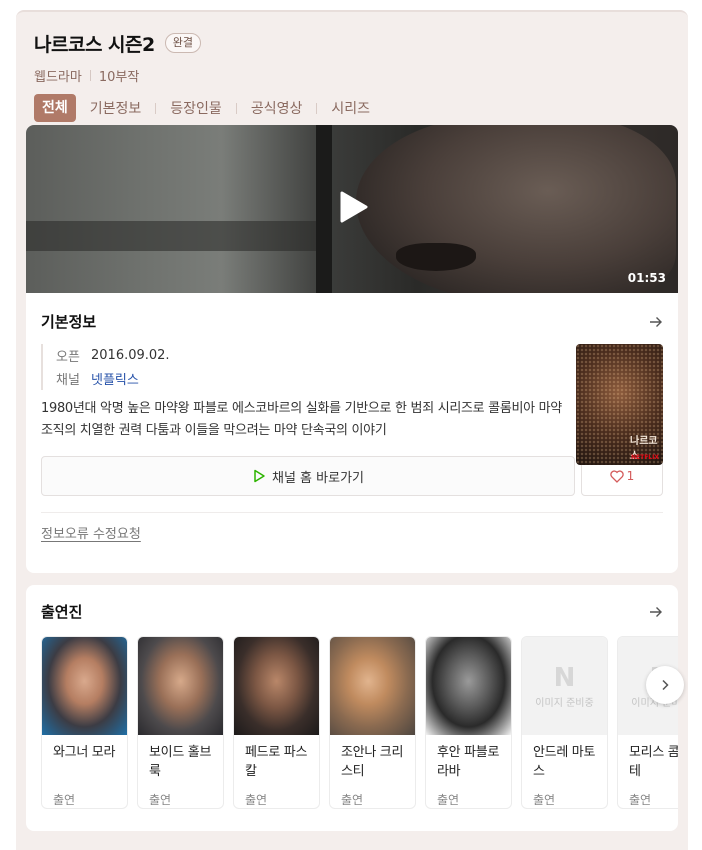 The width and height of the screenshot is (702, 850). I want to click on info-key: 채널, so click(68, 380).